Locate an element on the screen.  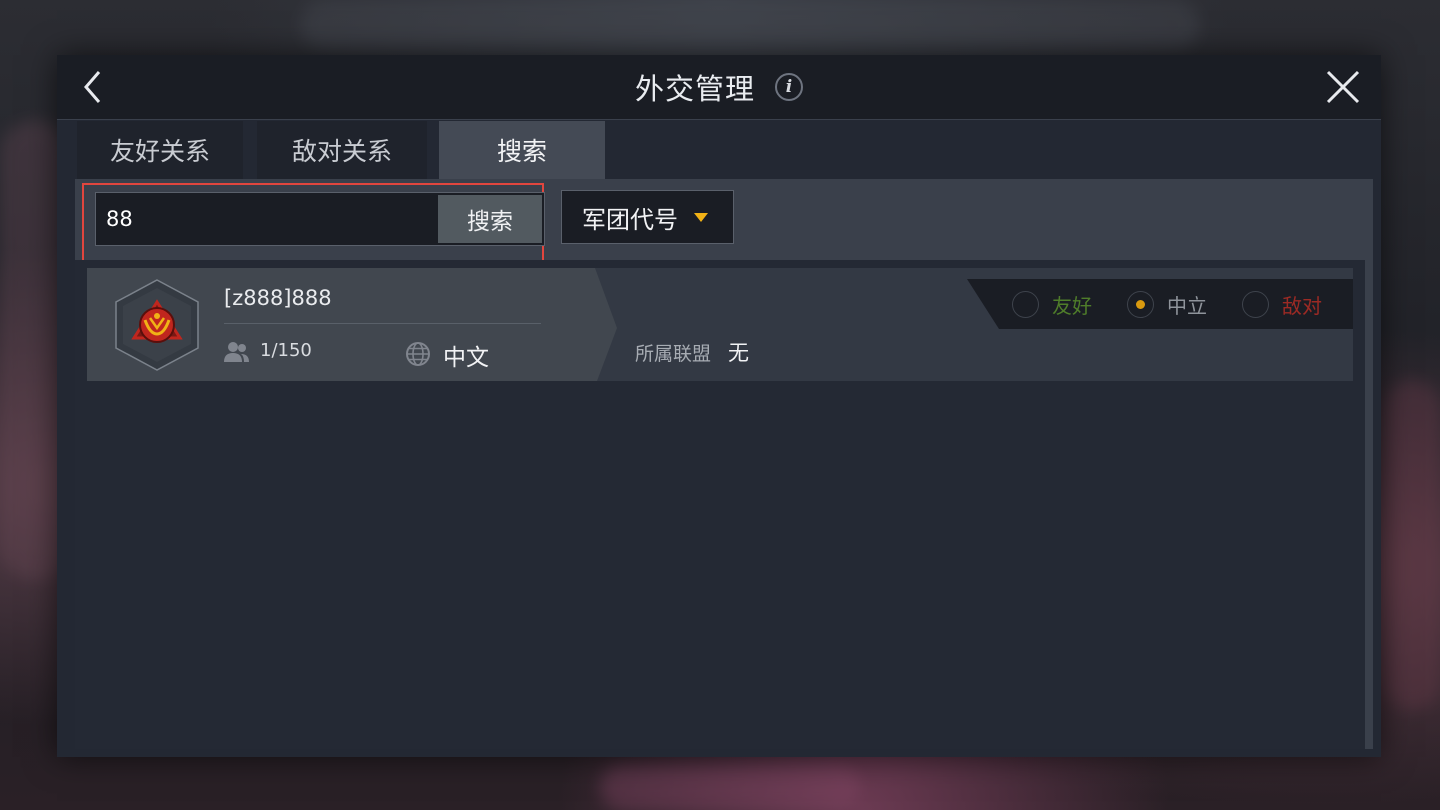
relation-neutral-option: 中立 is located at coordinates (1167, 304).